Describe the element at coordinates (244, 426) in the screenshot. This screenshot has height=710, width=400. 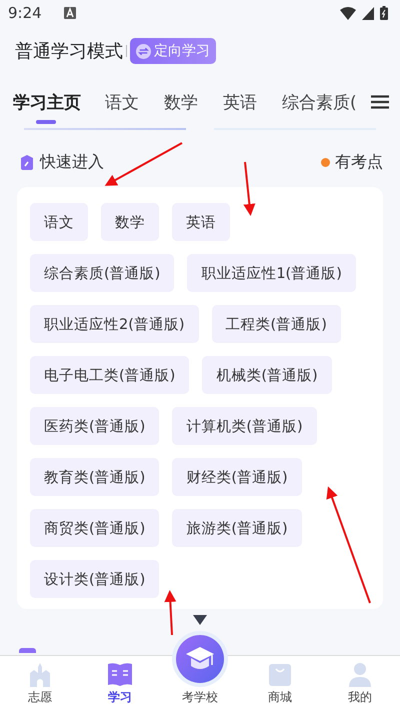
I see `subject-chip: 计算机类(普通版)` at that location.